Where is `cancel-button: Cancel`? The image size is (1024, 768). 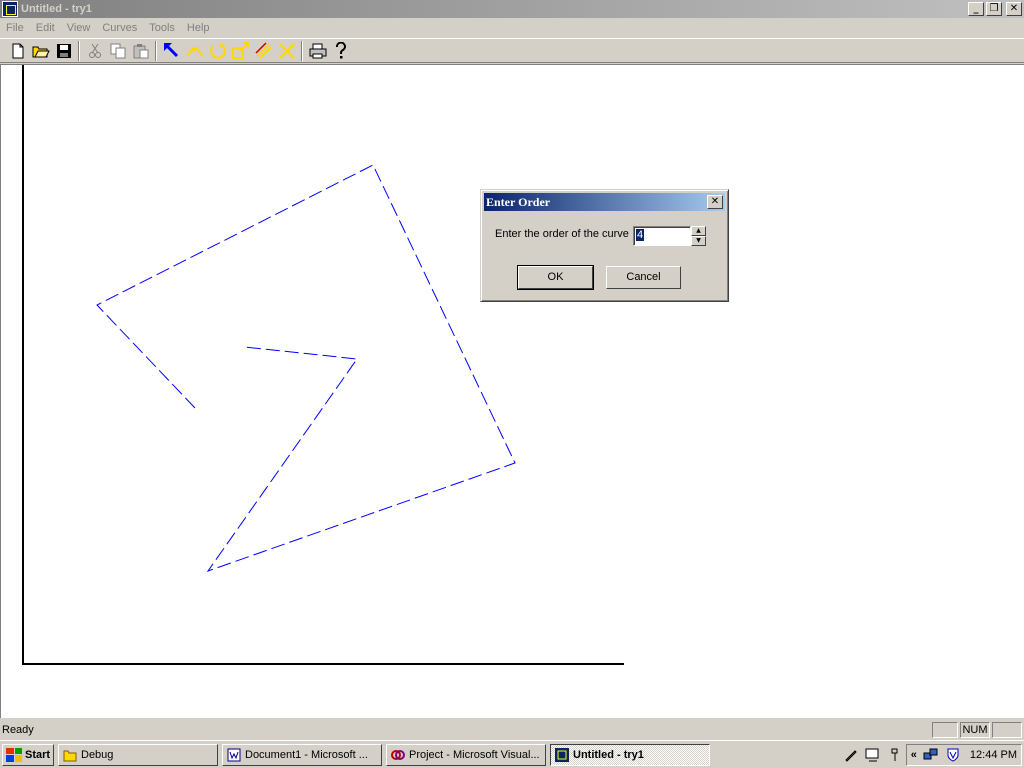 cancel-button: Cancel is located at coordinates (643, 277).